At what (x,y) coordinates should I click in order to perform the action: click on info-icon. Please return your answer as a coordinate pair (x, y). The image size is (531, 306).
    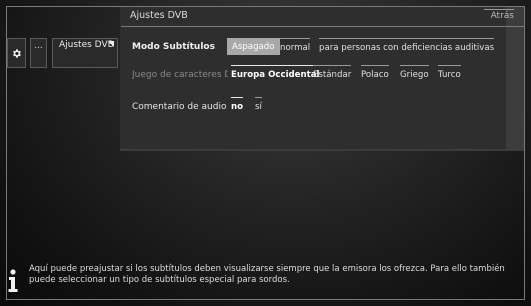
    Looking at the image, I should click on (13, 280).